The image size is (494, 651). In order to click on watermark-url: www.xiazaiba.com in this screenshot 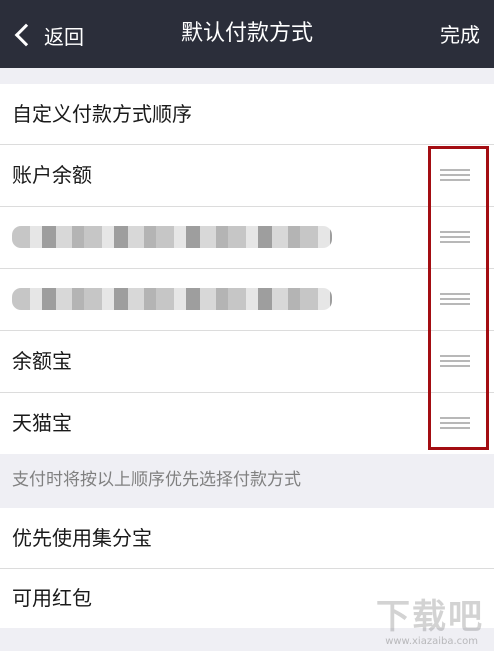, I will do `click(431, 641)`.